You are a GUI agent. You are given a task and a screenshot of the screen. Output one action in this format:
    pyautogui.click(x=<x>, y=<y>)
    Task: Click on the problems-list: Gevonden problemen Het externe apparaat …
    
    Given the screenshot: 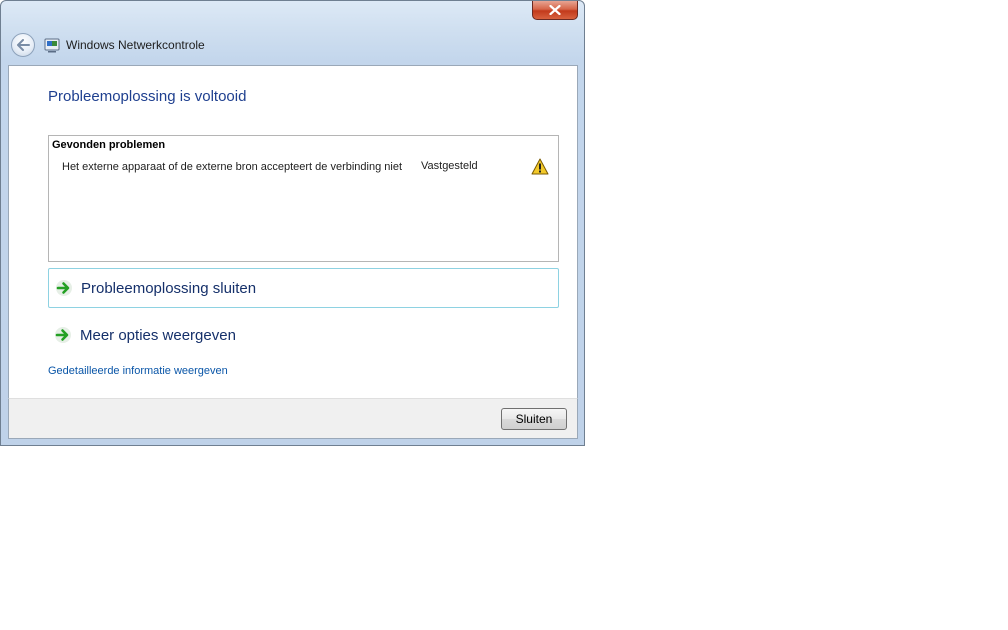 What is the action you would take?
    pyautogui.click(x=303, y=198)
    